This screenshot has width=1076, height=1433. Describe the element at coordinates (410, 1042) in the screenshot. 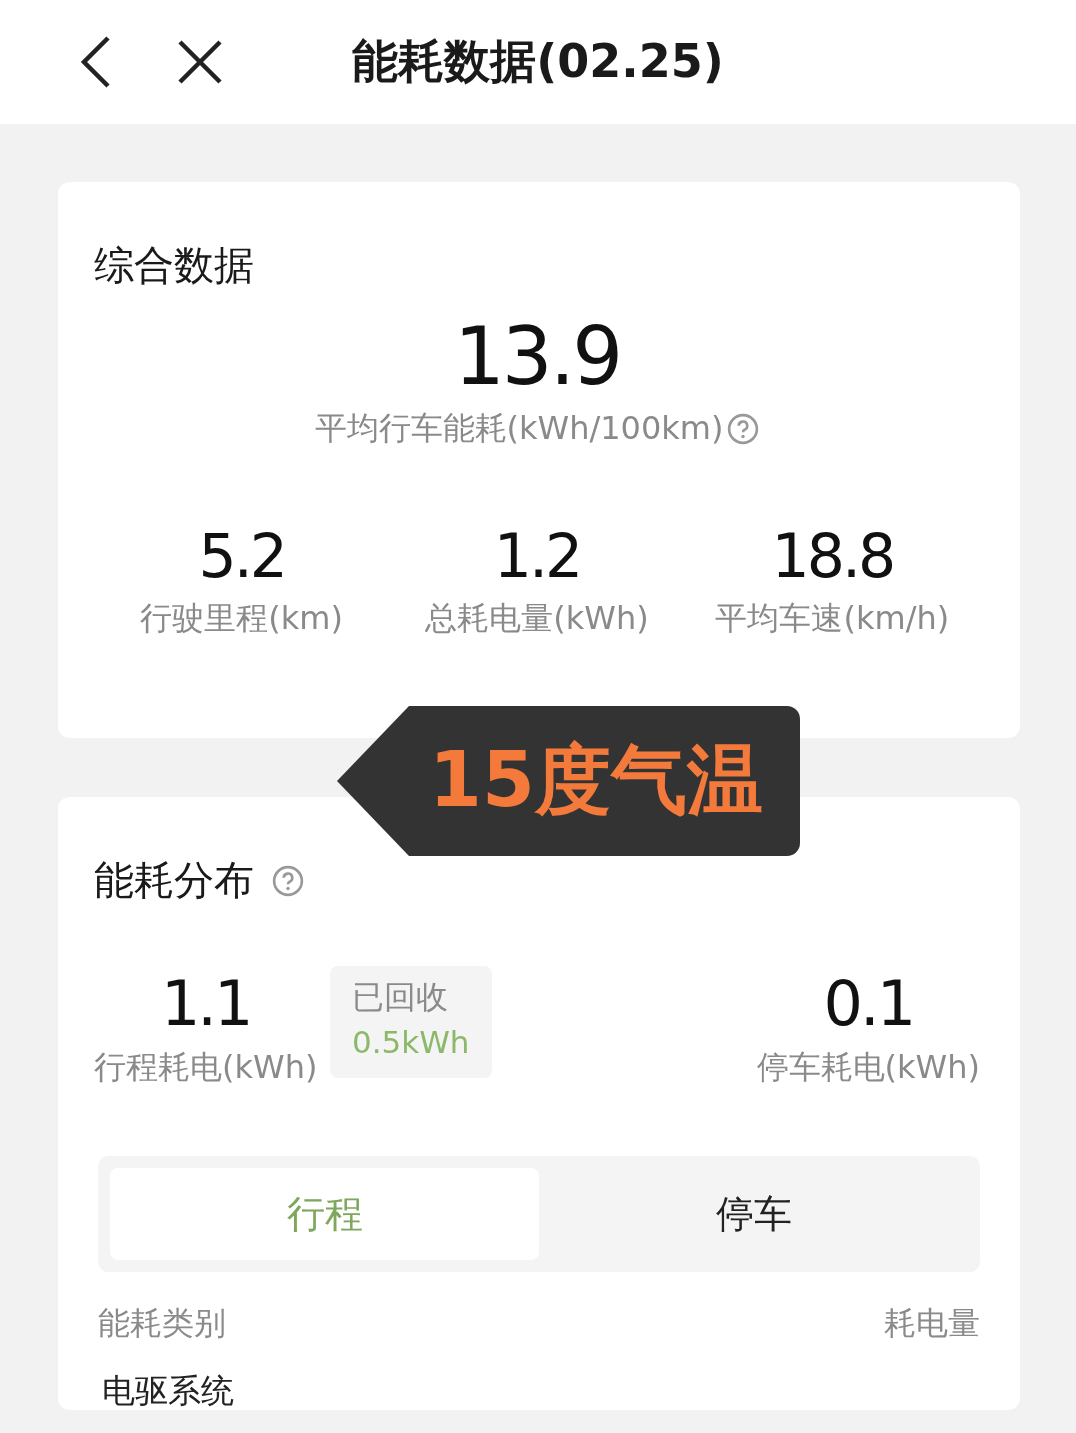

I see `recovered-value: 0.5kWh` at that location.